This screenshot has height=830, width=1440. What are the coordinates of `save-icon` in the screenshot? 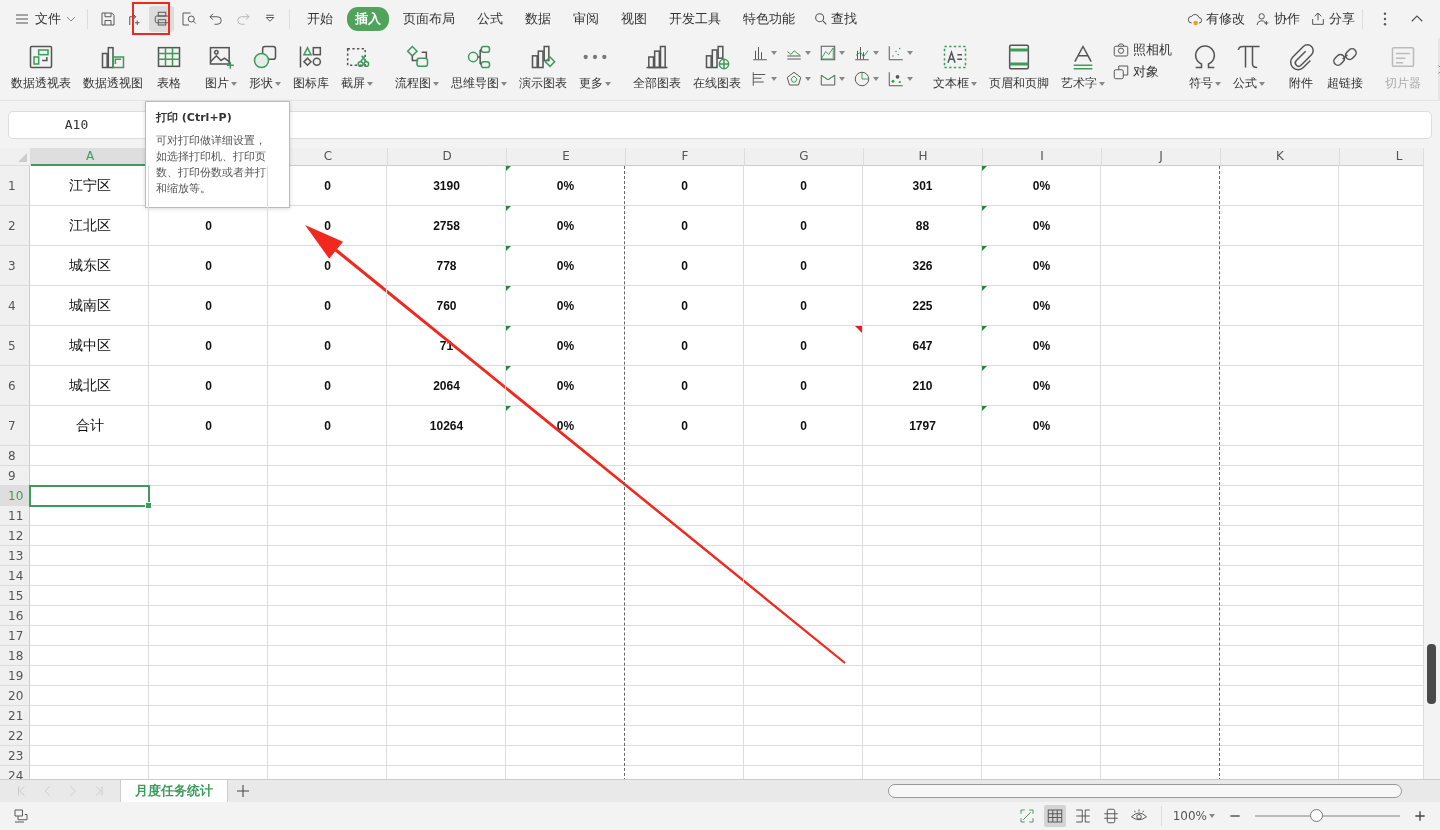 It's located at (107, 19).